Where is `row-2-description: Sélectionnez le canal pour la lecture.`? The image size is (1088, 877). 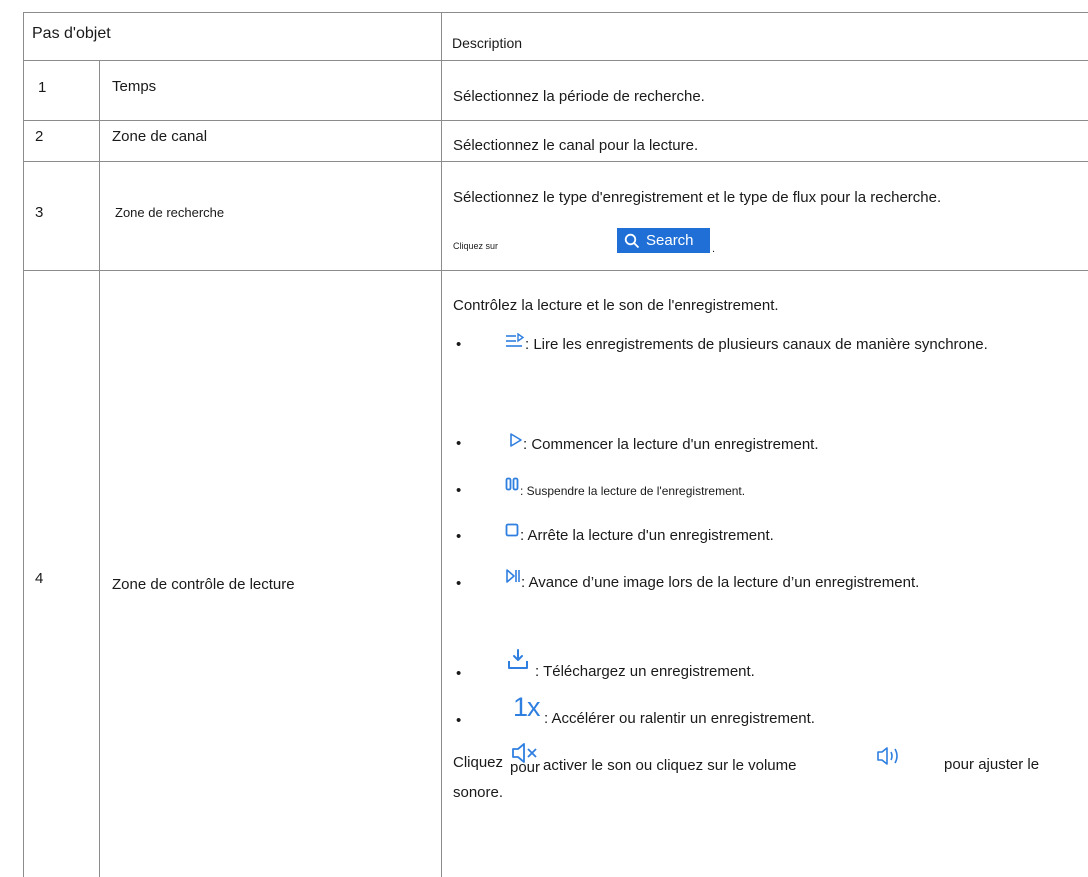
row-2-description: Sélectionnez le canal pour la lecture. is located at coordinates (576, 145).